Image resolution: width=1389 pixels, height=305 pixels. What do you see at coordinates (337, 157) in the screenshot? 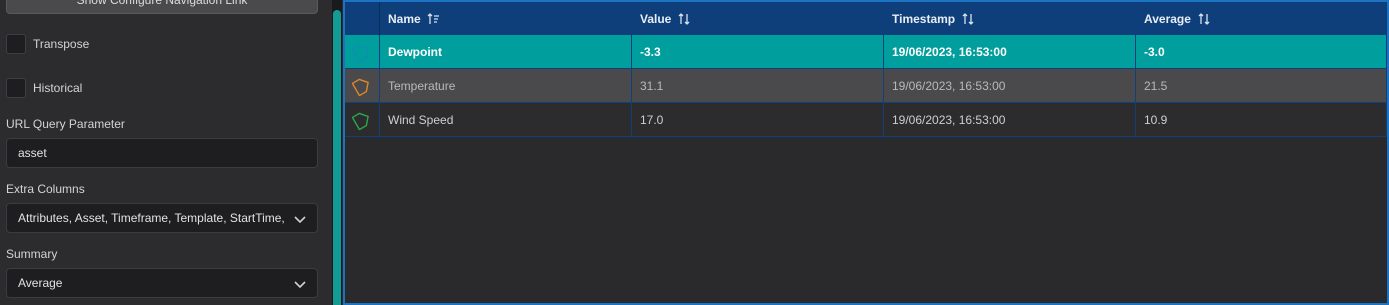
I see `scrollbar-thumb` at bounding box center [337, 157].